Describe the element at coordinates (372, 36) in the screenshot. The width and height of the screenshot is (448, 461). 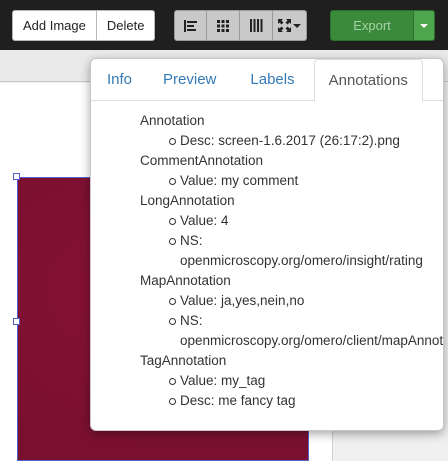
I see `export-pdf-button: Export PDF` at that location.